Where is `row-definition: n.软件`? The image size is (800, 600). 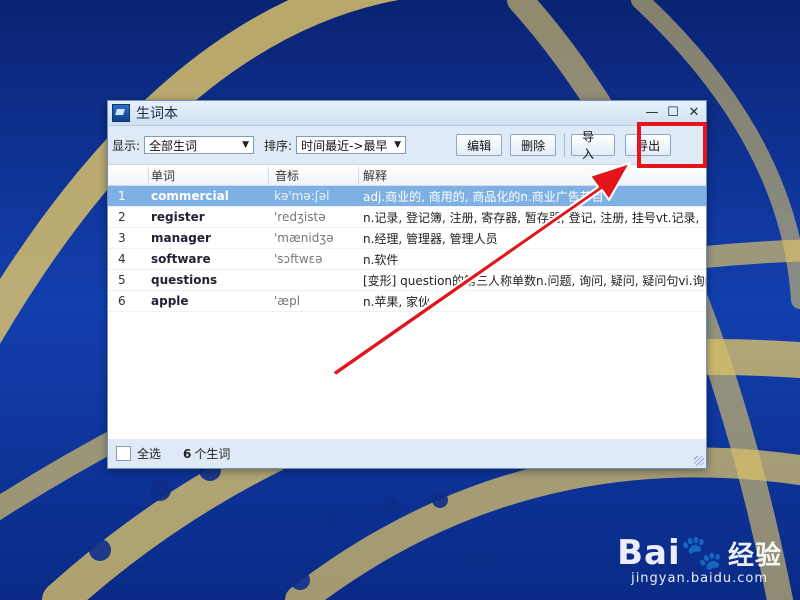 row-definition: n.软件 is located at coordinates (381, 259).